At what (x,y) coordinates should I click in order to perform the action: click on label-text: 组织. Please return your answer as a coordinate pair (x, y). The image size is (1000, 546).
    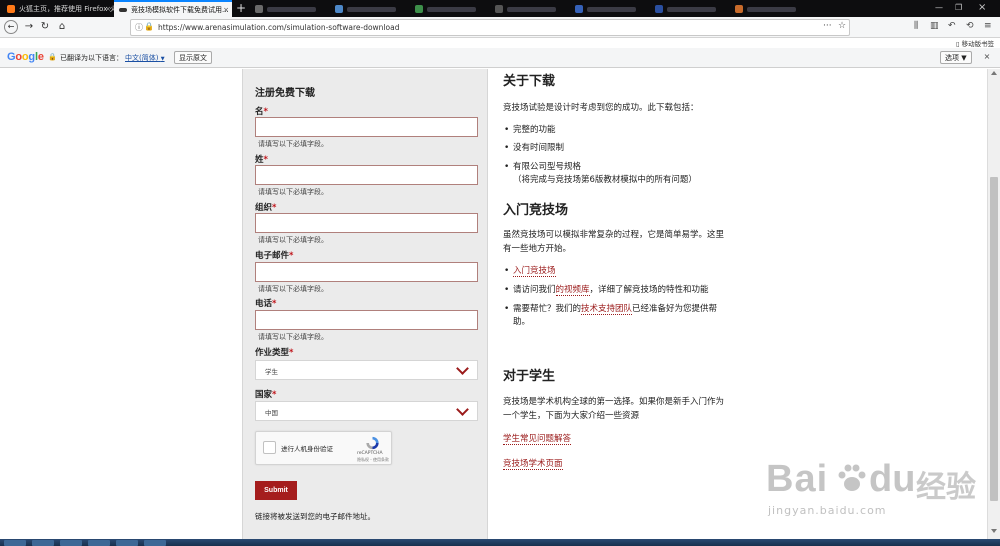
    Looking at the image, I should click on (264, 208).